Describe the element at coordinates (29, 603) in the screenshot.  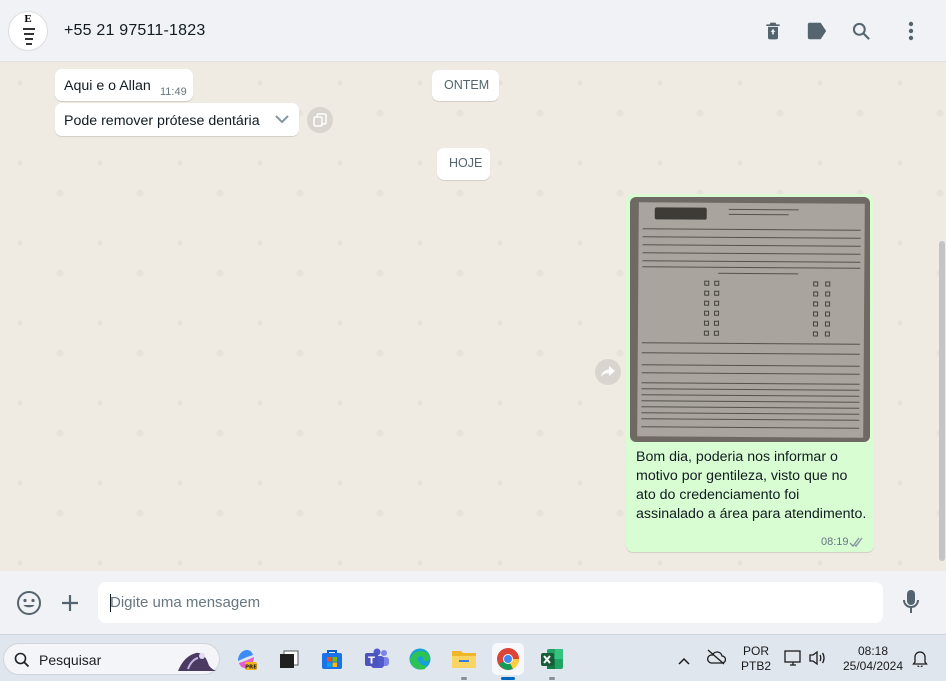
I see `emoji-icon` at that location.